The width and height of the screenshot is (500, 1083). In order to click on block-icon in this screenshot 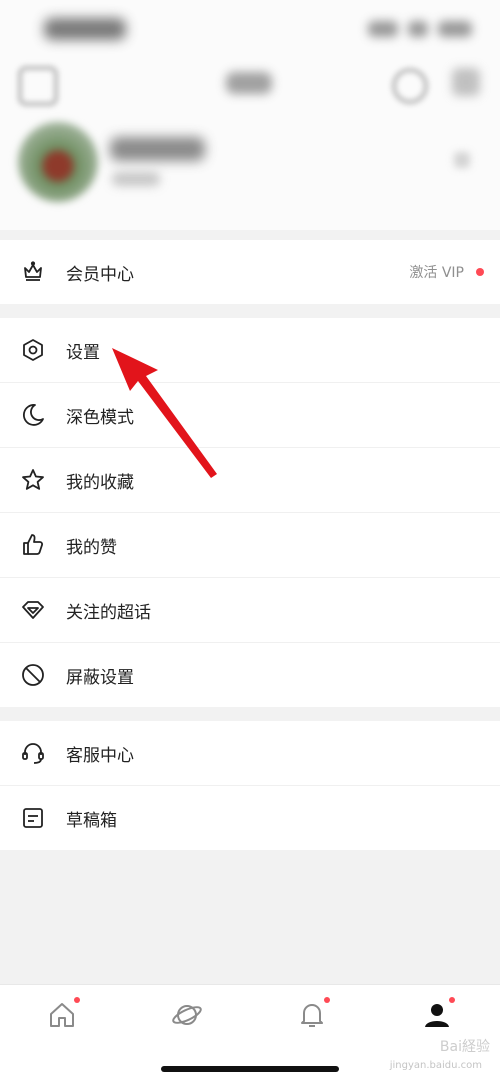, I will do `click(33, 675)`.